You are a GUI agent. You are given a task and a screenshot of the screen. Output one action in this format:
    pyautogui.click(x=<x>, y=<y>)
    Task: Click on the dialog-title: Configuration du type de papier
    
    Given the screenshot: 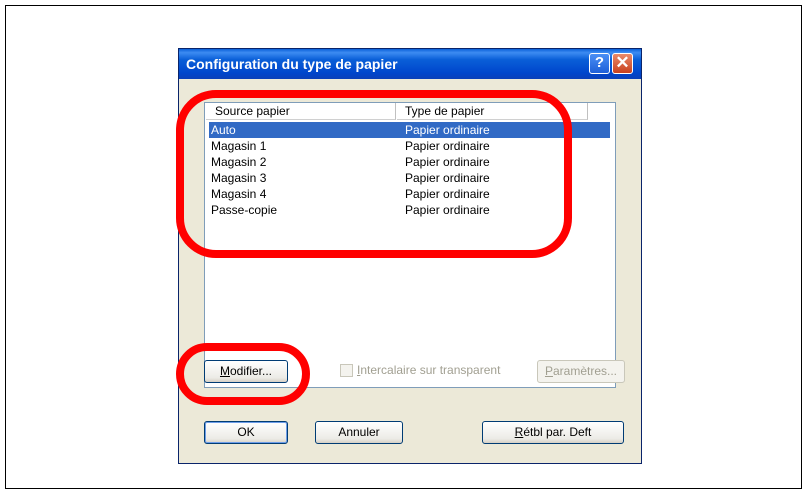 What is the action you would take?
    pyautogui.click(x=292, y=64)
    